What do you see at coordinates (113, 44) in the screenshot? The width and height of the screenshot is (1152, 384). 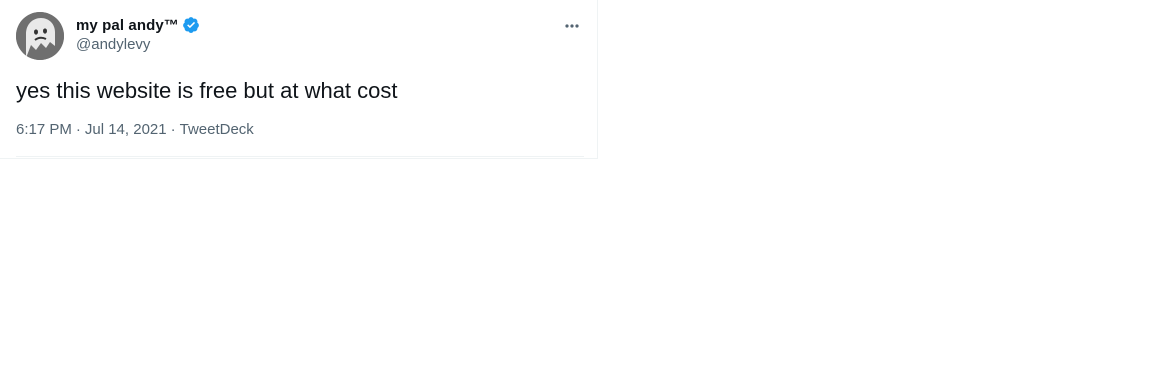 I see `author-handle: @andylevy` at bounding box center [113, 44].